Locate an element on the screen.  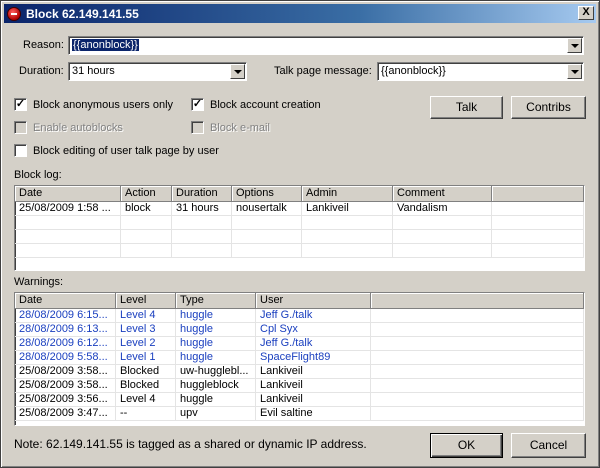
email-checkbox: Block e-mail is located at coordinates (230, 127).